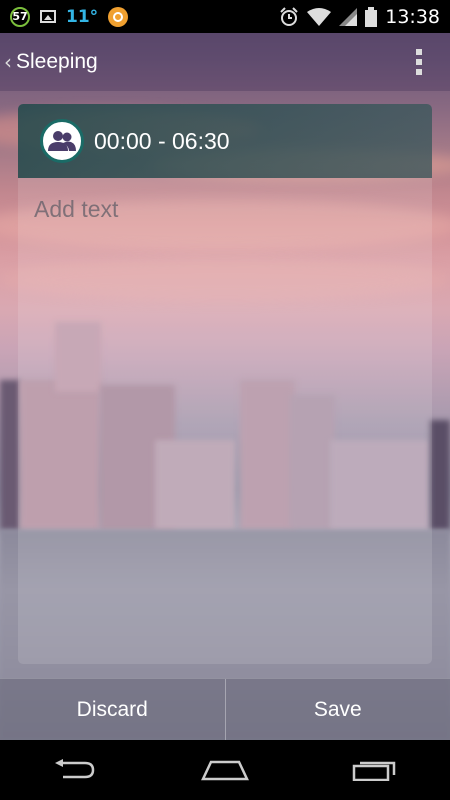  I want to click on orange-app-icon, so click(118, 16).